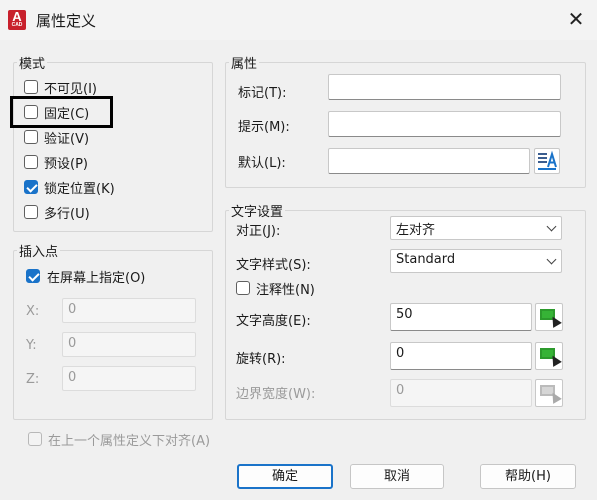 This screenshot has height=500, width=597. I want to click on rotation-label: 旋转(R):, so click(261, 359).